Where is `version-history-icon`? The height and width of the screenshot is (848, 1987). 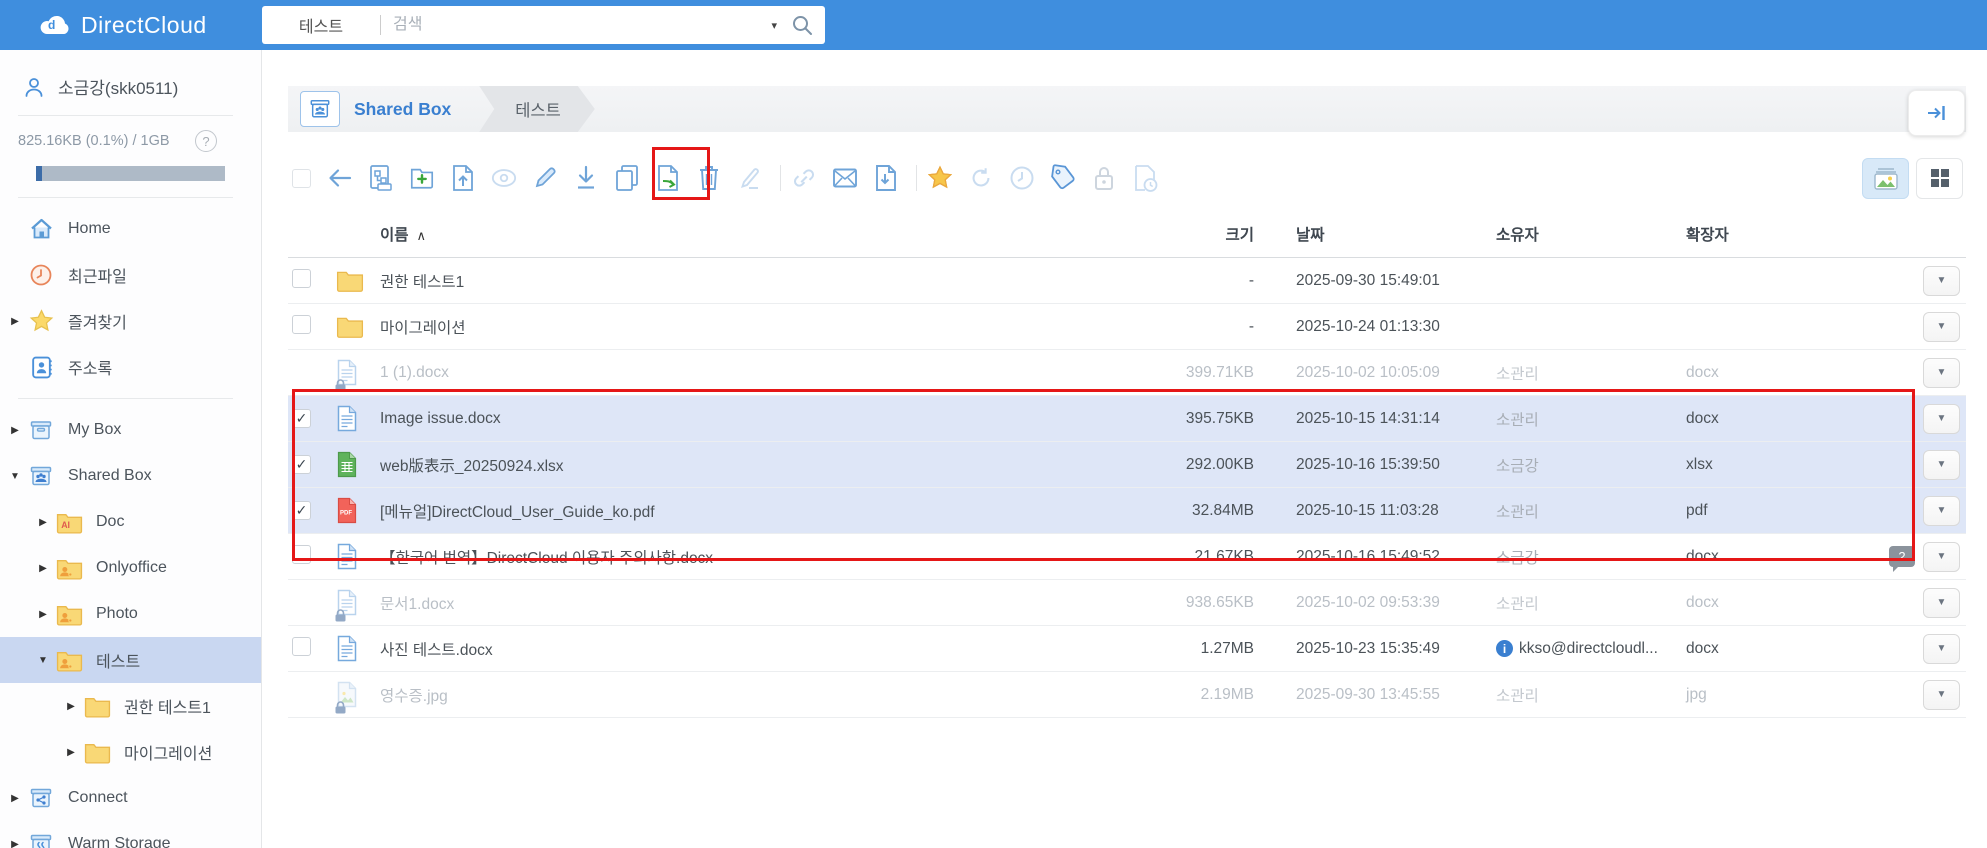
version-history-icon is located at coordinates (1145, 178).